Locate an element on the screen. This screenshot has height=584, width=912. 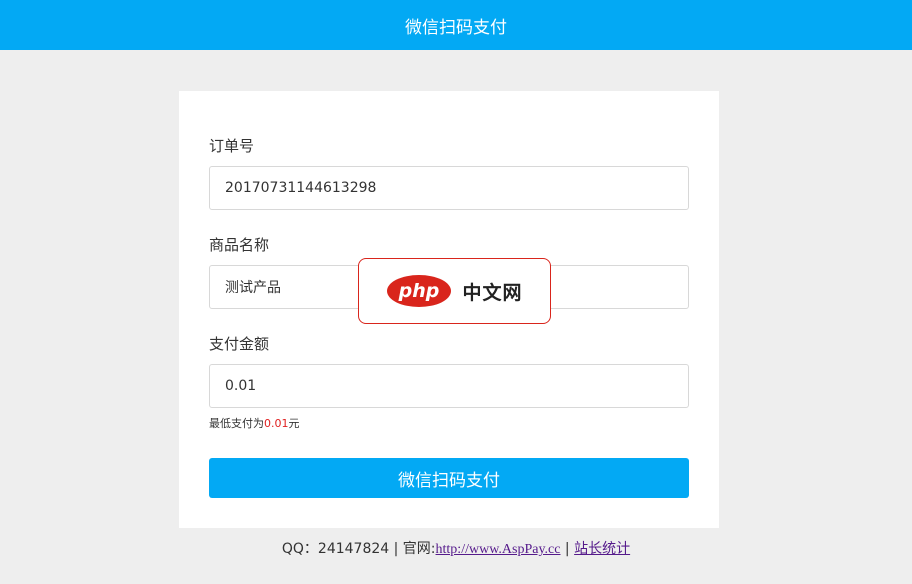
php-cn-watermark: php 中文网 is located at coordinates (454, 291).